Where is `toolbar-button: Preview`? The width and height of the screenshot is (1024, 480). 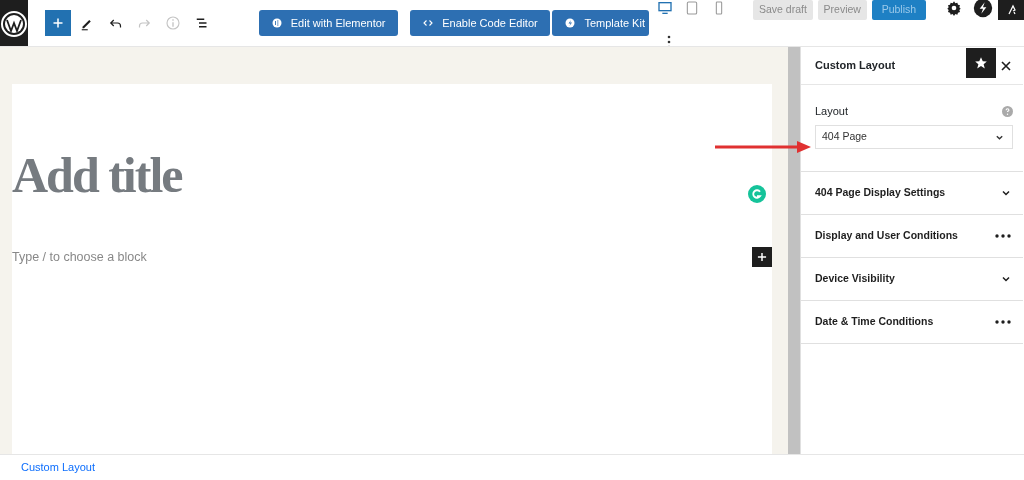 toolbar-button: Preview is located at coordinates (842, 10).